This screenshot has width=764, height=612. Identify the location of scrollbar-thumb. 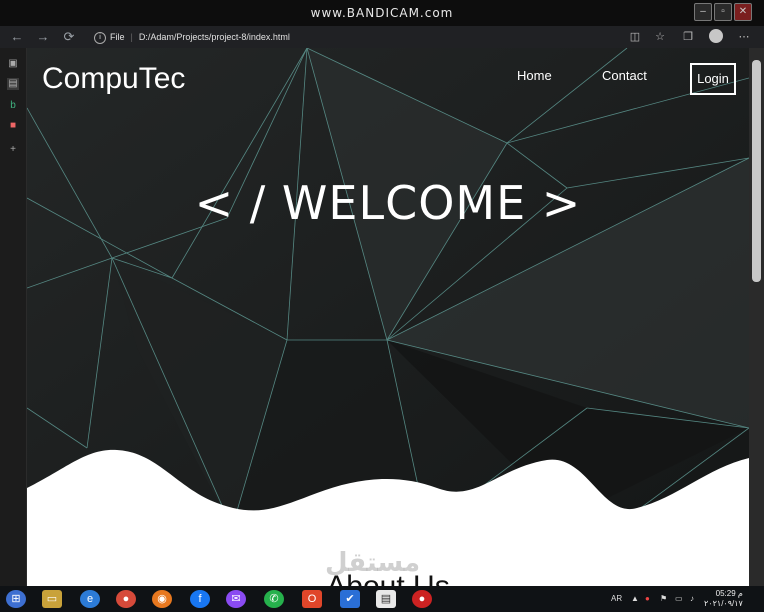
(756, 171).